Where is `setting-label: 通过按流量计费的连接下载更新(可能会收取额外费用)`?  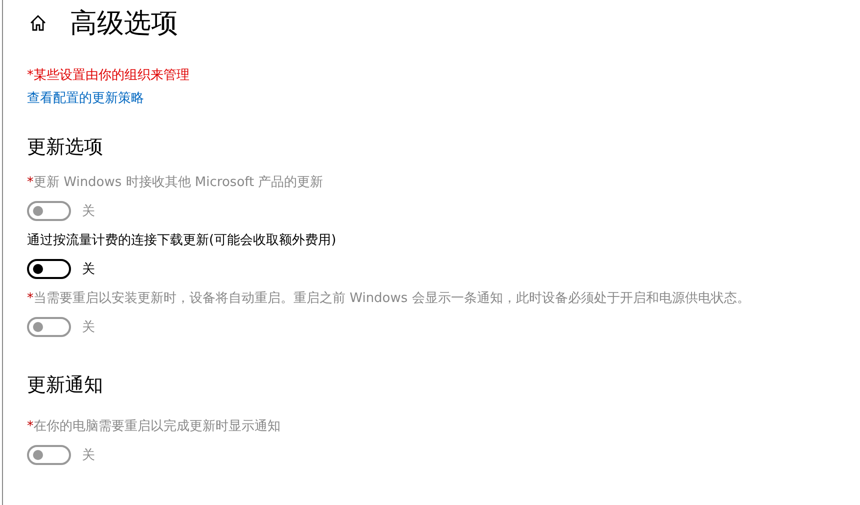 setting-label: 通过按流量计费的连接下载更新(可能会收取额外费用) is located at coordinates (181, 241).